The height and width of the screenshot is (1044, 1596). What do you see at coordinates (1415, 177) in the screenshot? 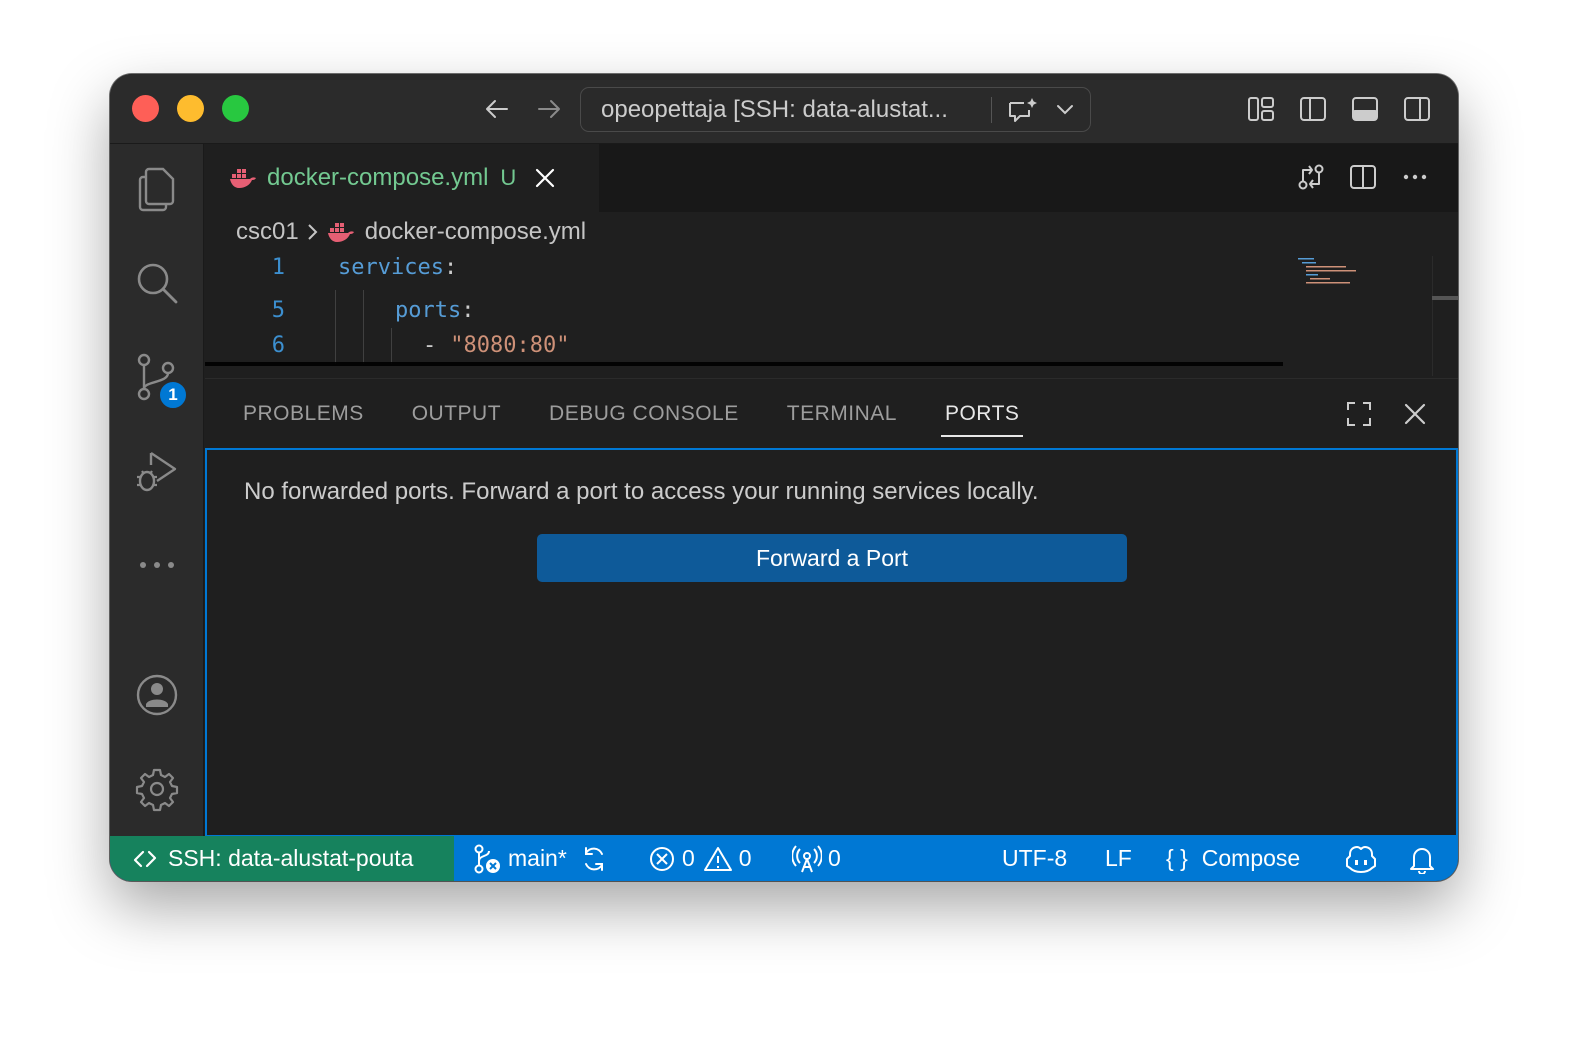
I see `more-actions-icon` at bounding box center [1415, 177].